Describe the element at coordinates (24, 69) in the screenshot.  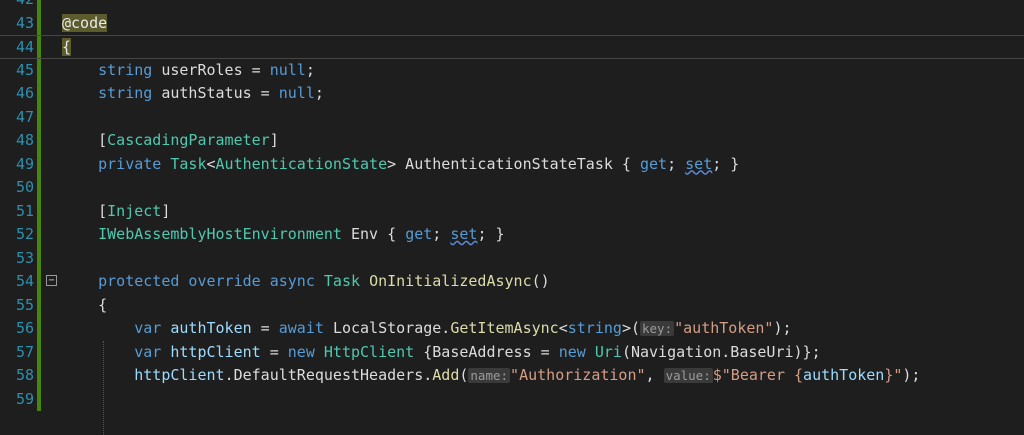
I see `line-number: 45` at that location.